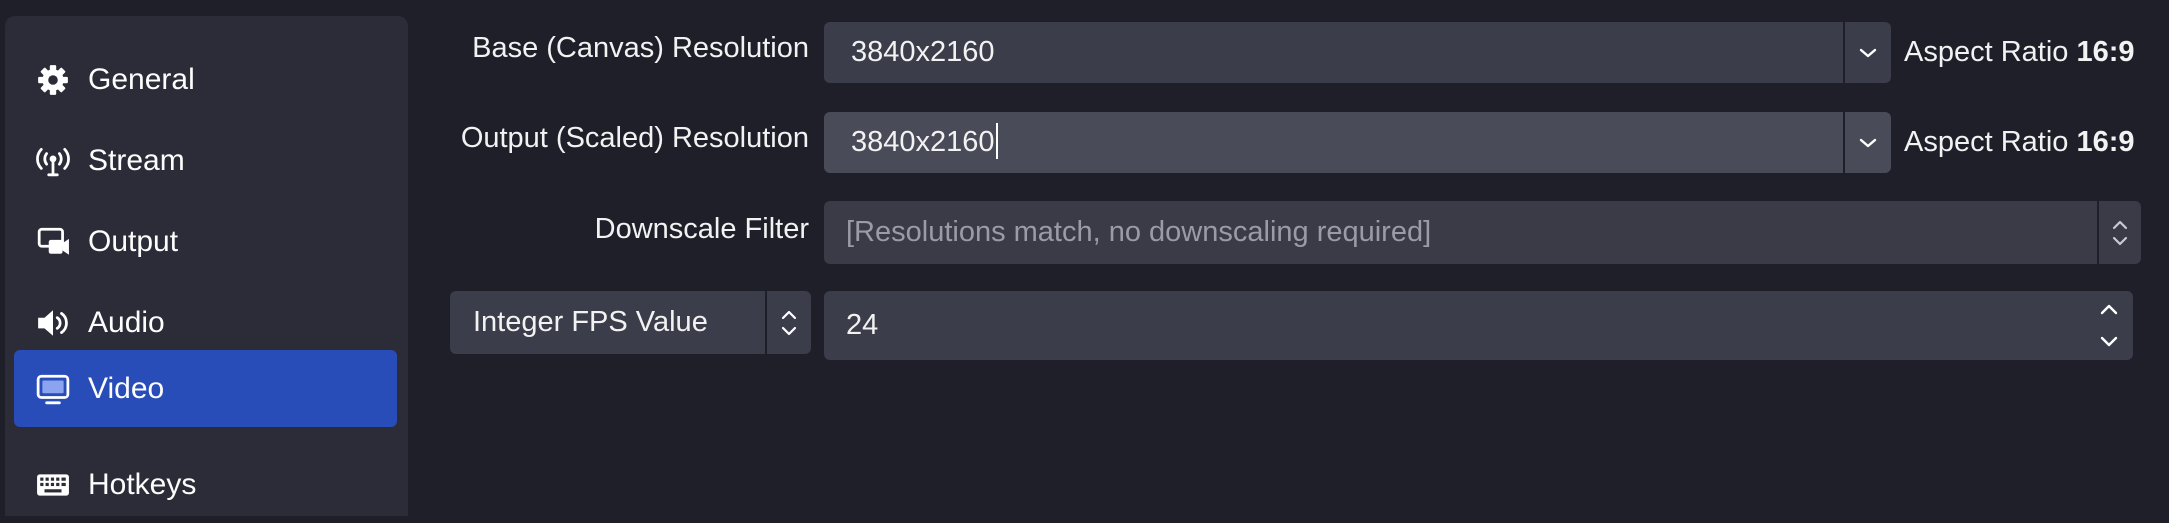 This screenshot has width=2169, height=523. Describe the element at coordinates (53, 323) in the screenshot. I see `speaker-icon` at that location.